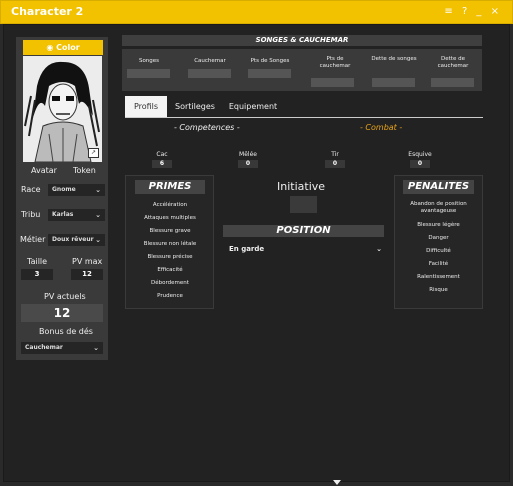 This screenshot has height=486, width=513. Describe the element at coordinates (170, 299) in the screenshot. I see `list-item: Prudence` at that location.